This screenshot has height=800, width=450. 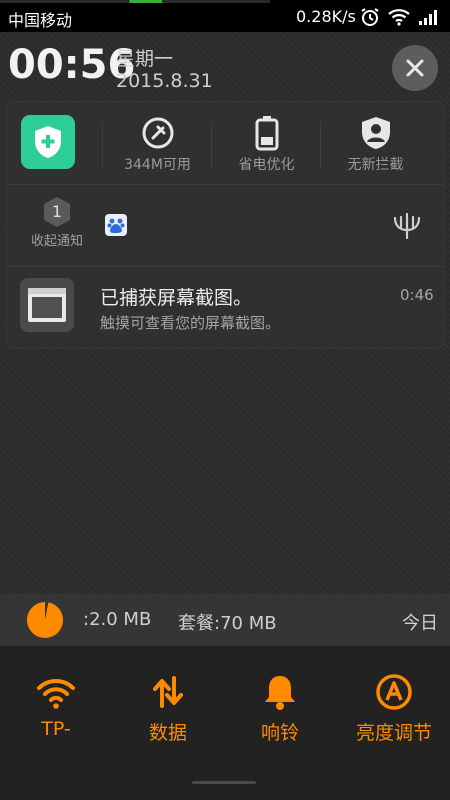 What do you see at coordinates (393, 733) in the screenshot?
I see `toggle-label-brightness: 亮度调节` at bounding box center [393, 733].